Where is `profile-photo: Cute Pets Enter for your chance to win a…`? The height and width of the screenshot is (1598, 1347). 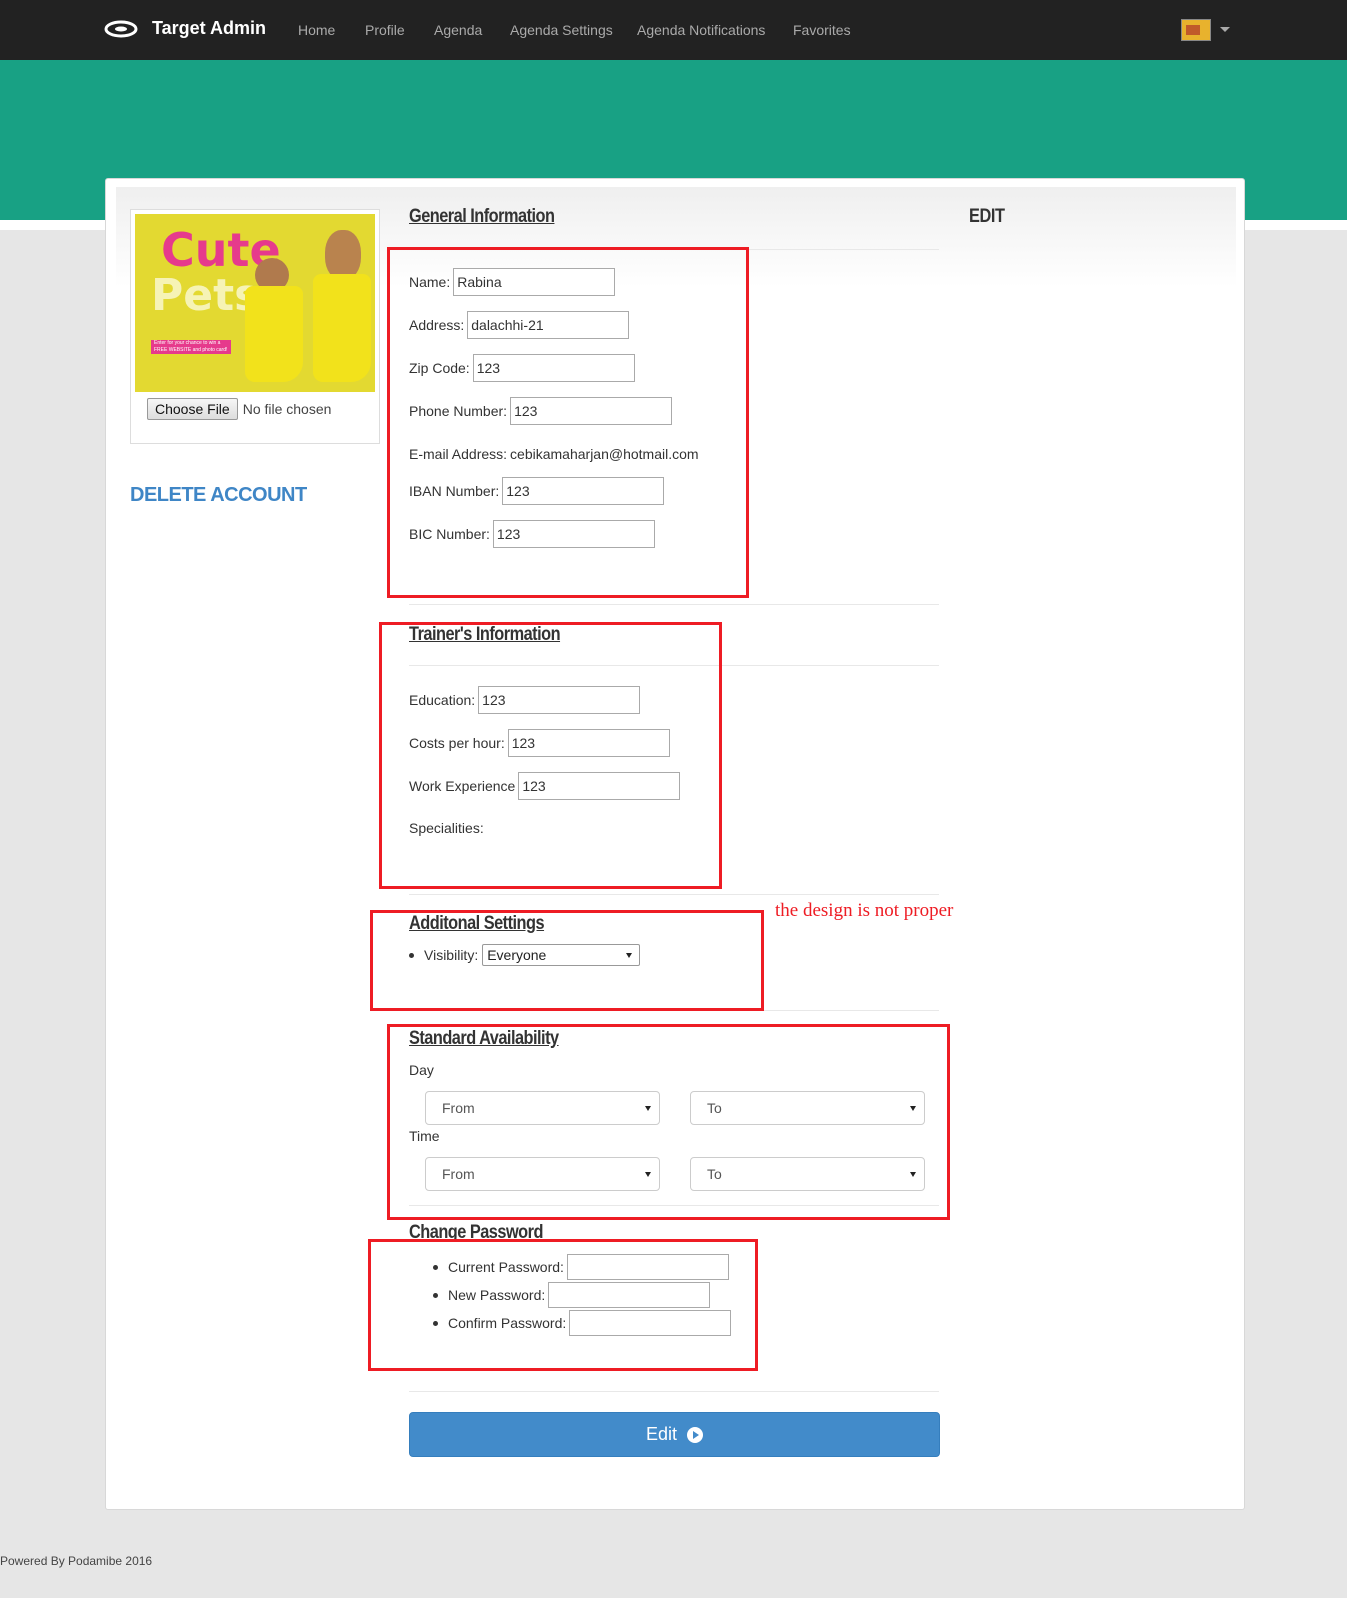 profile-photo: Cute Pets Enter for your chance to win a… is located at coordinates (255, 303).